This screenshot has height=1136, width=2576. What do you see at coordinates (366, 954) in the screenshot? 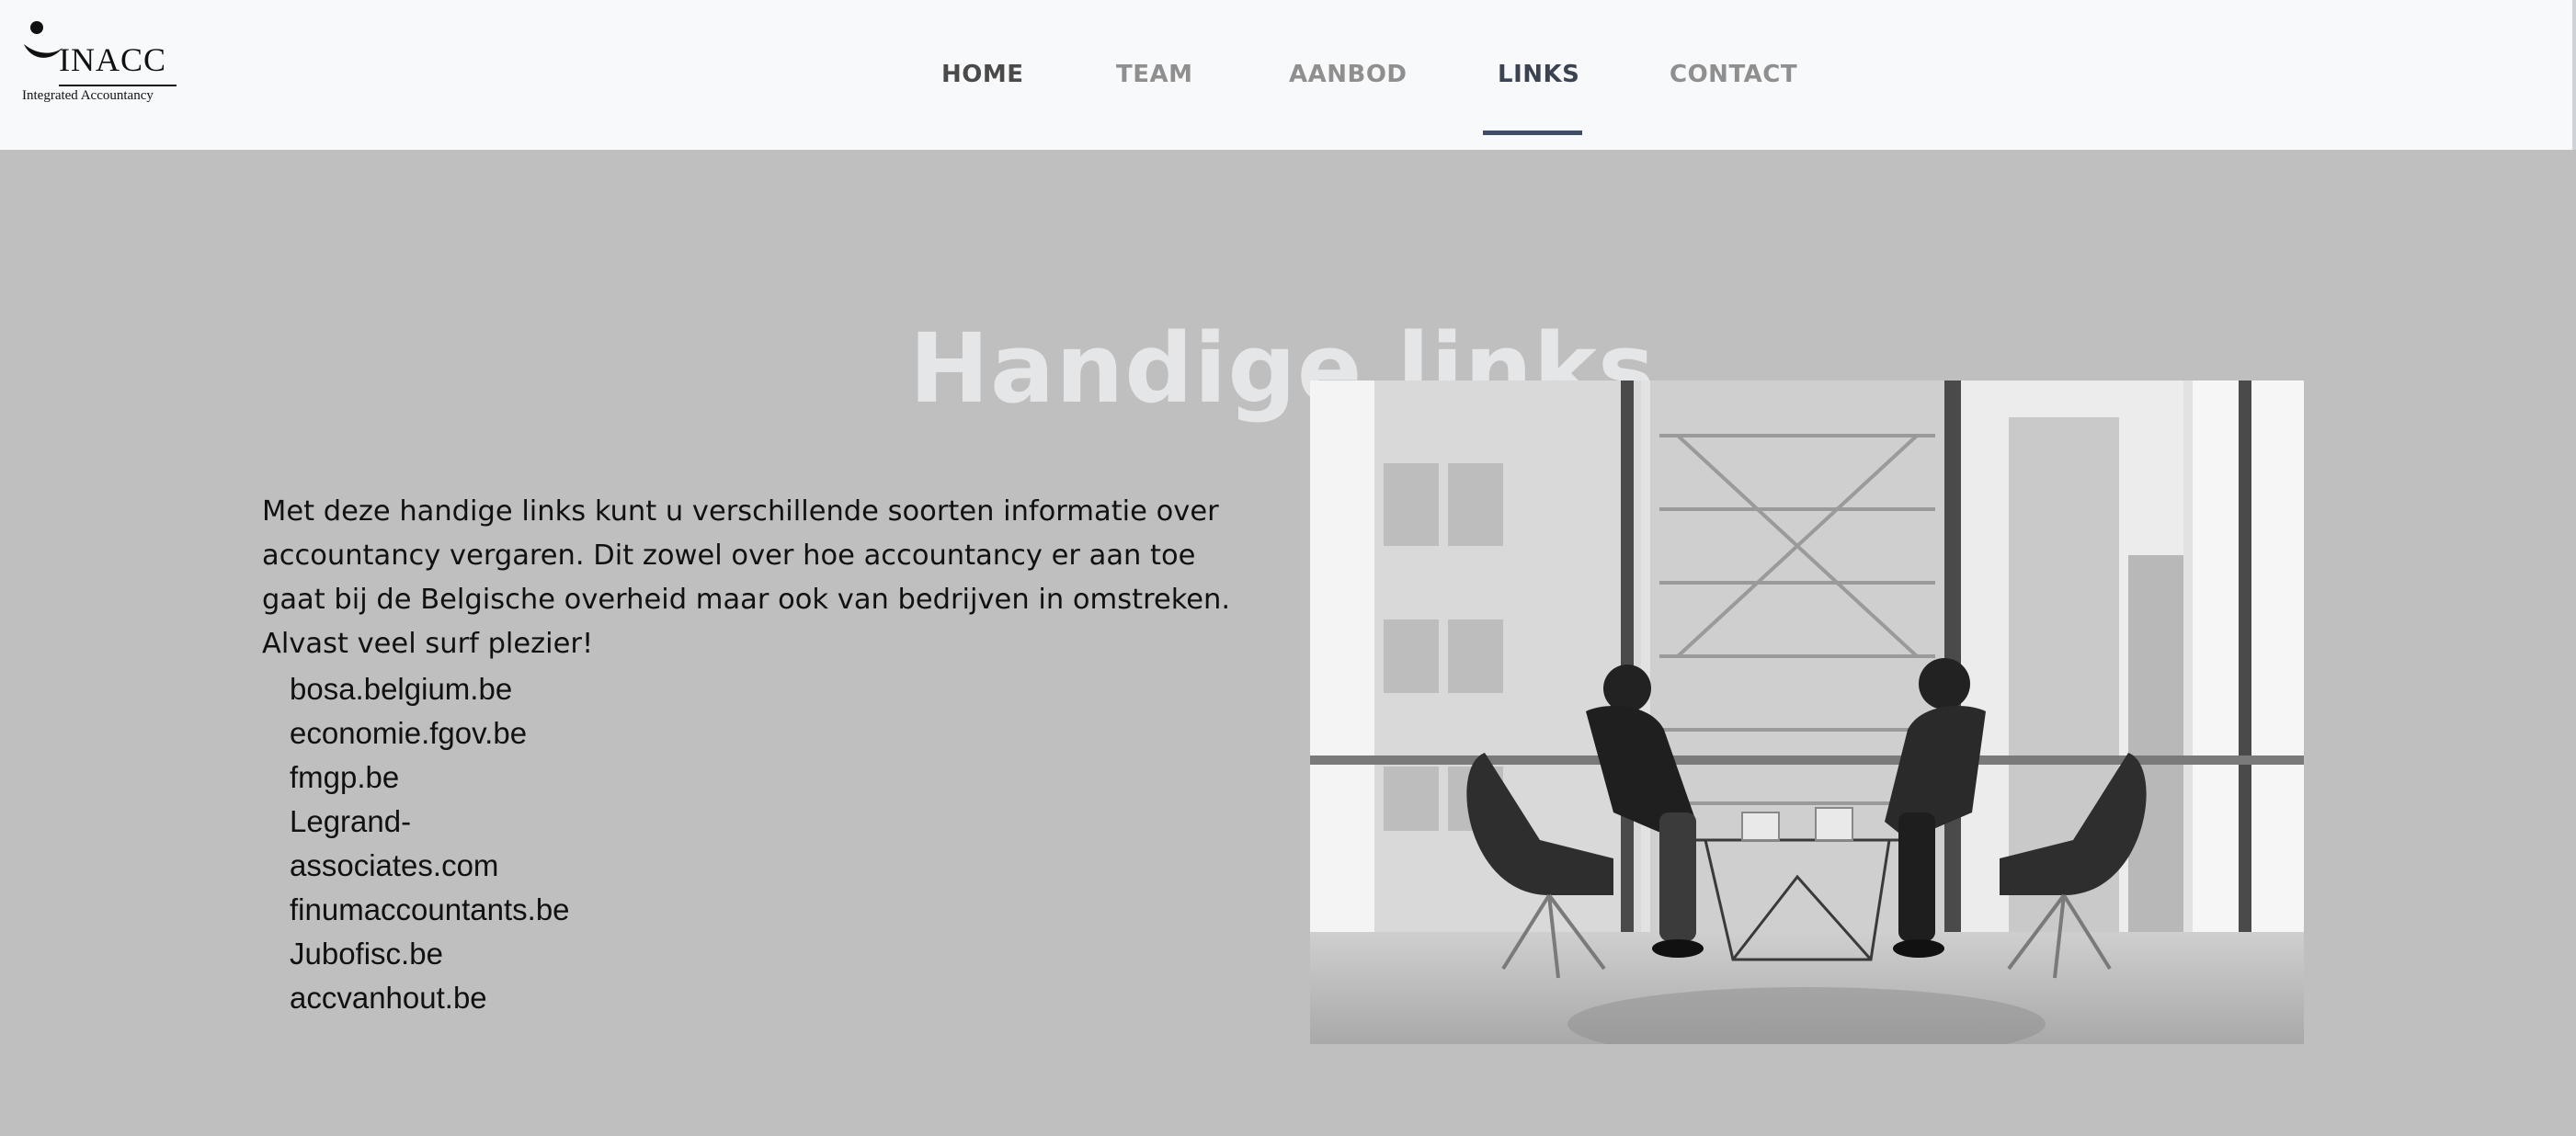
I see `link-jubofisc: Jubofisc.be` at bounding box center [366, 954].